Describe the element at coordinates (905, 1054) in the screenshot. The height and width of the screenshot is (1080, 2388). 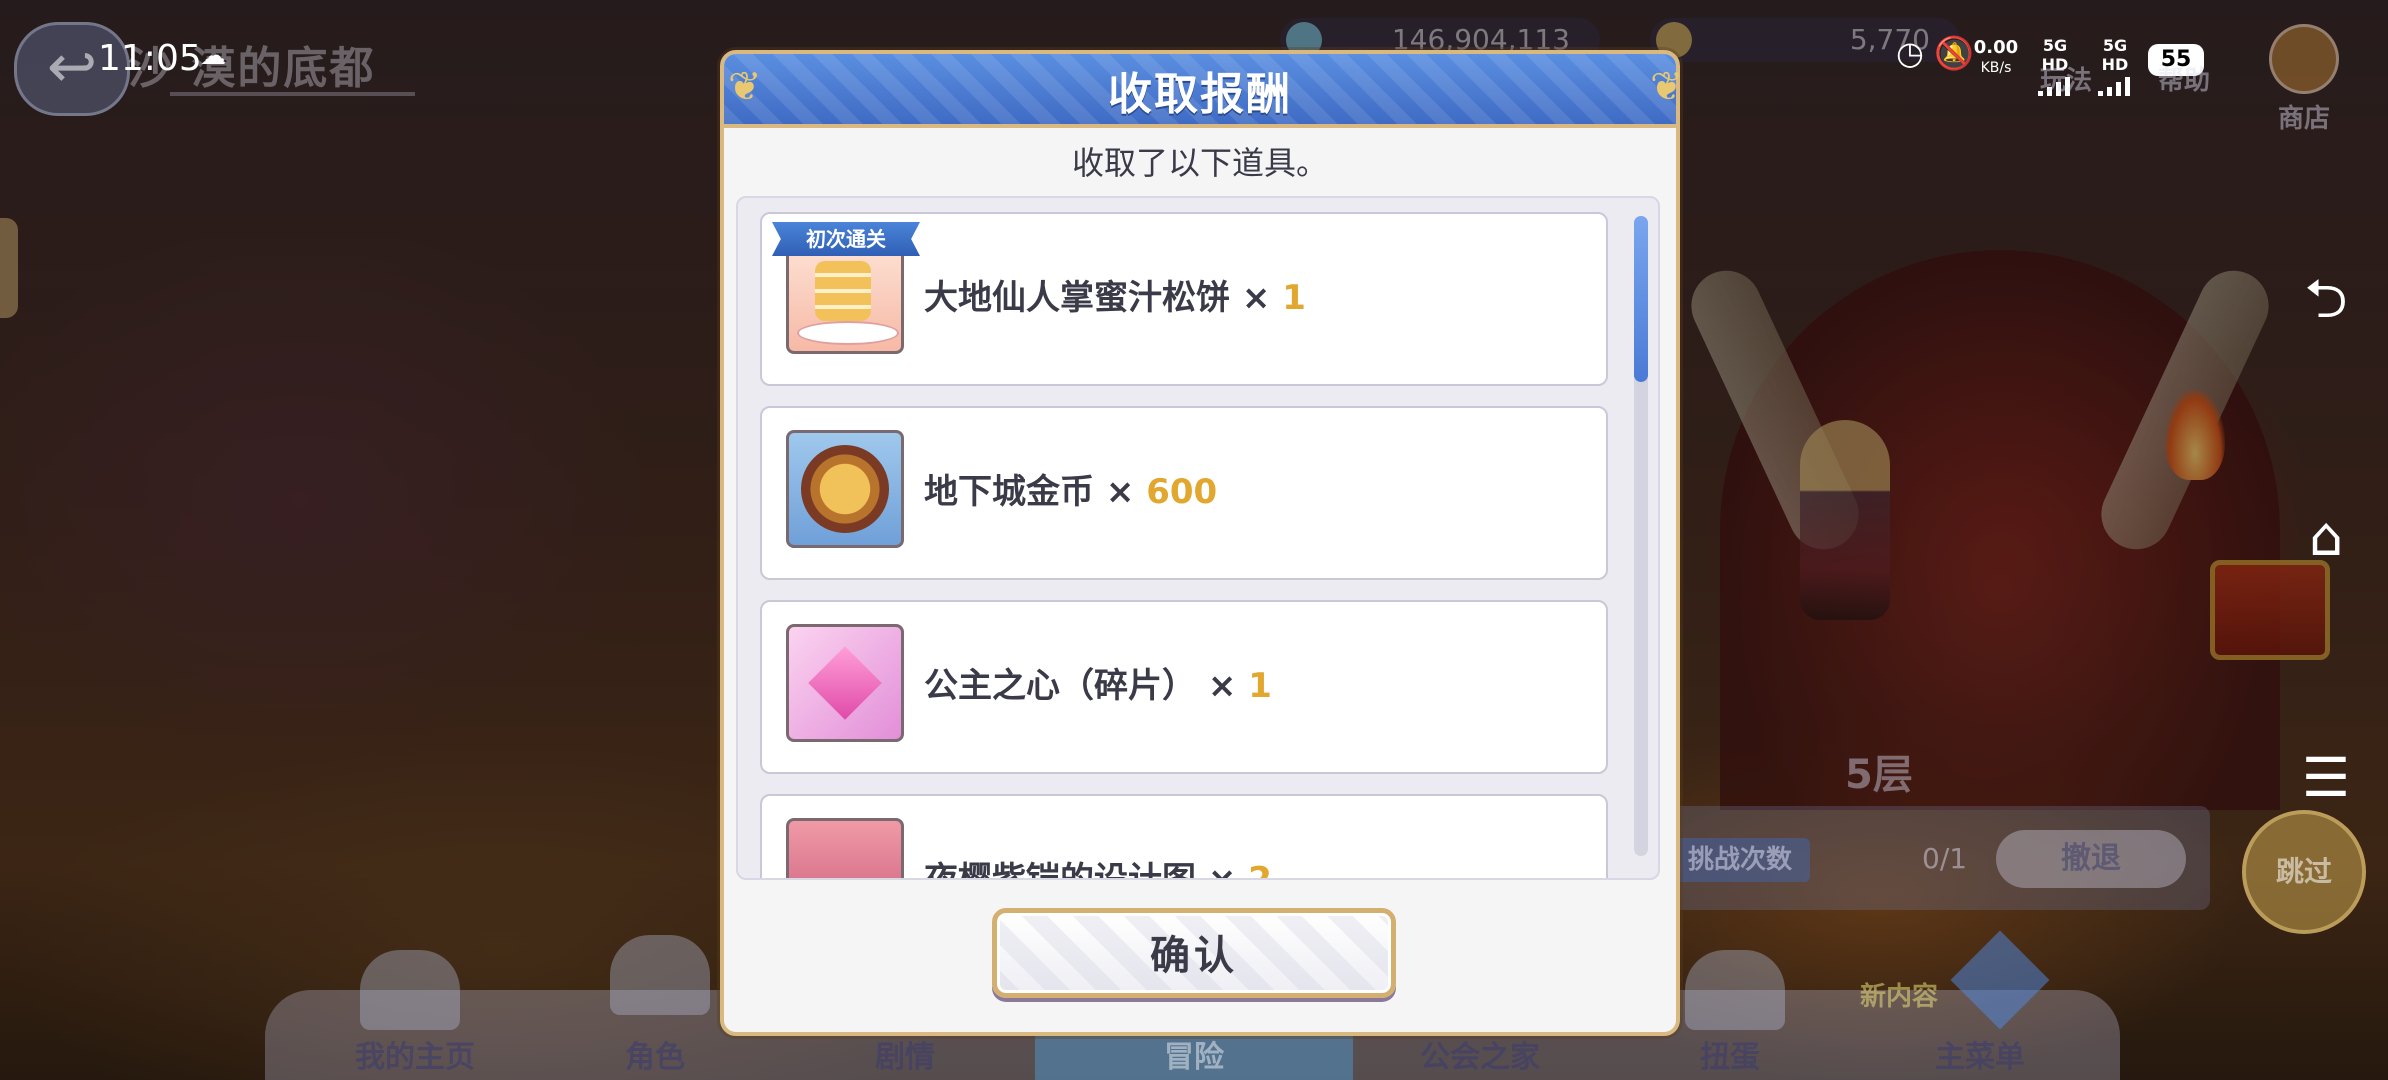
I see `nav-story: 剧情` at that location.